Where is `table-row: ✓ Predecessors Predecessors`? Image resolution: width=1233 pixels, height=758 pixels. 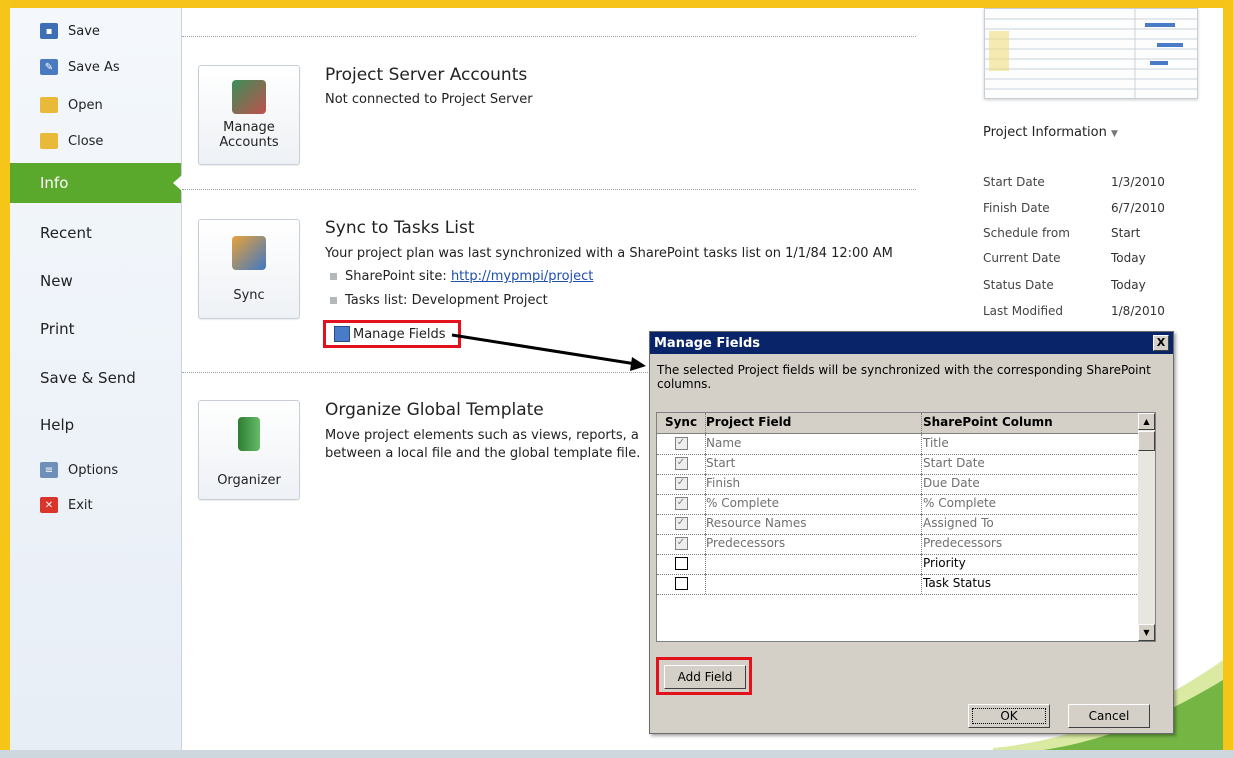
table-row: ✓ Predecessors Predecessors is located at coordinates (900, 544).